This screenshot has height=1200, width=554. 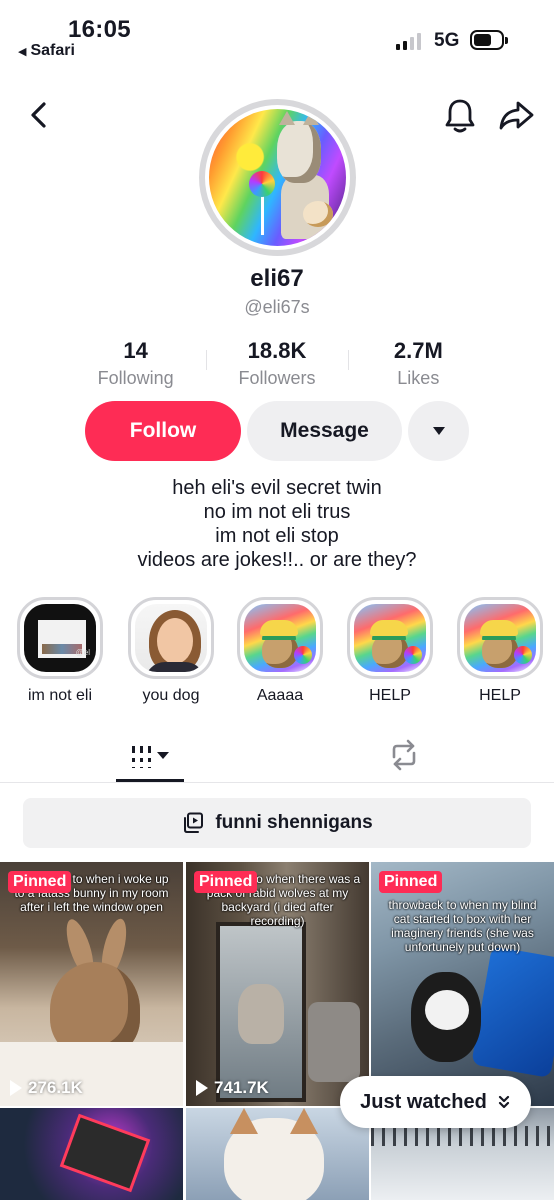 What do you see at coordinates (280, 695) in the screenshot?
I see `highlight-label: Aaaaa` at bounding box center [280, 695].